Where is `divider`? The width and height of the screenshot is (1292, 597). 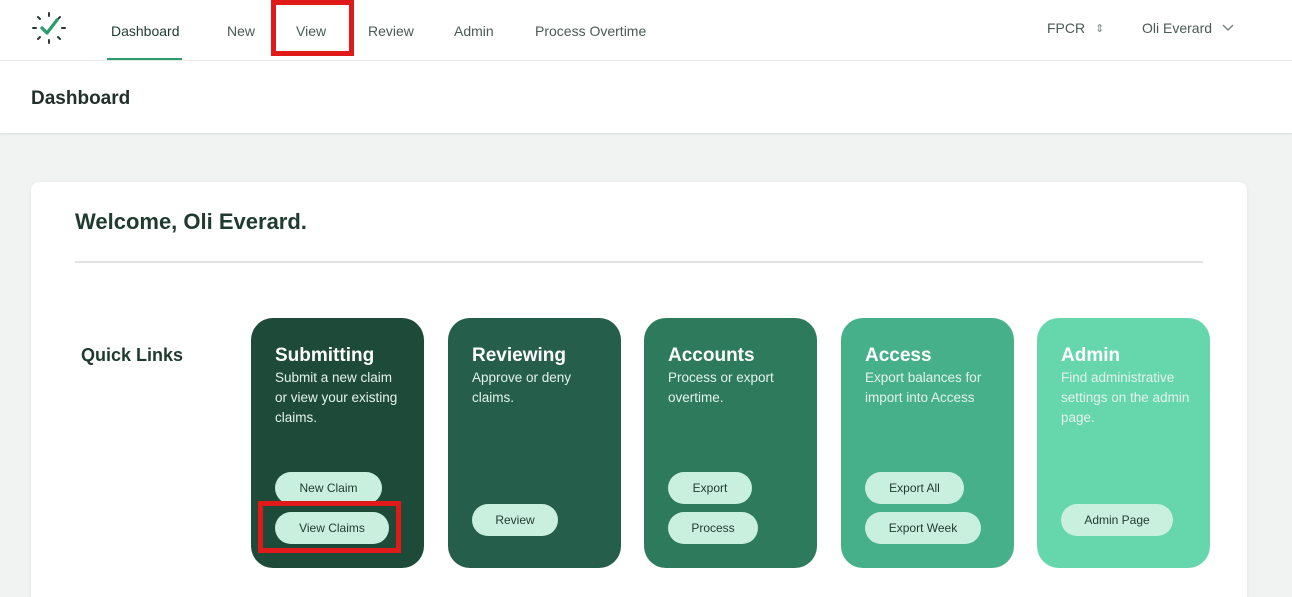
divider is located at coordinates (639, 262).